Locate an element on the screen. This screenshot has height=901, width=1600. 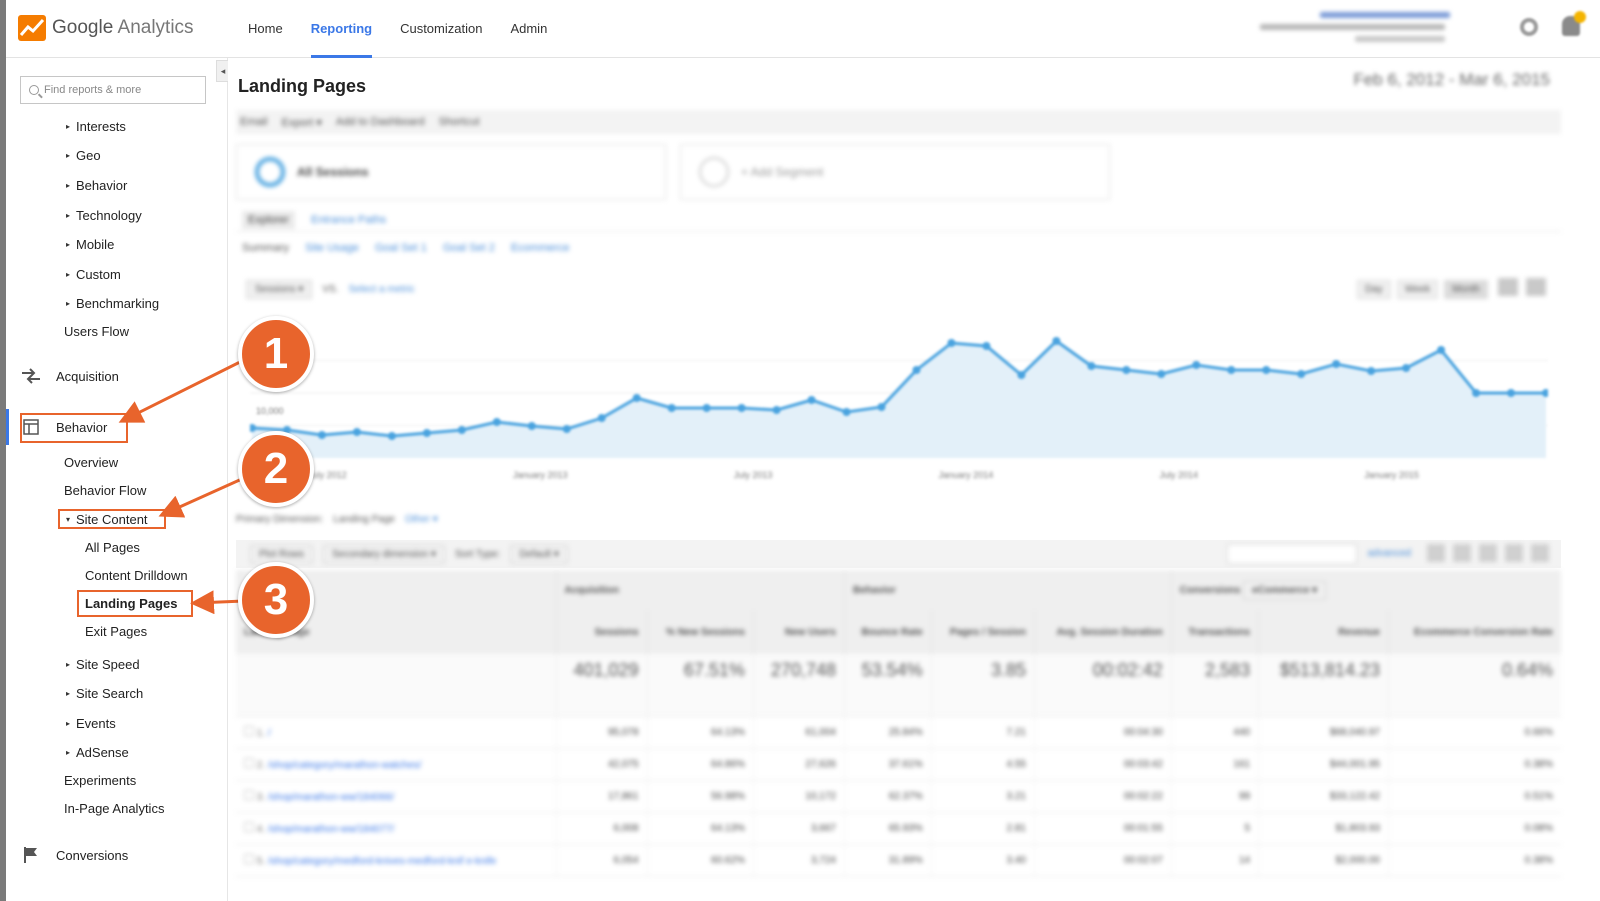
sidebar-item-site-speed: ▸ Site Speed is located at coordinates (103, 664).